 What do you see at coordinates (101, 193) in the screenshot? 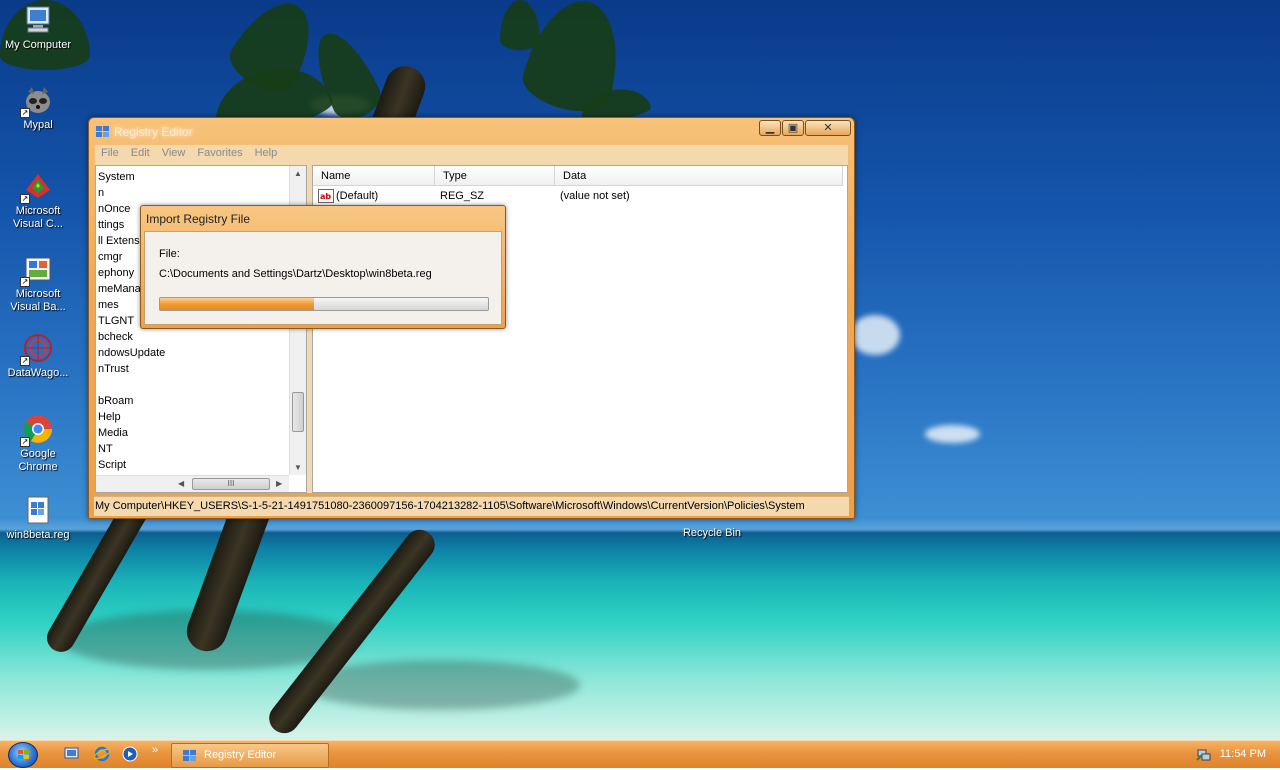
I see `tree-item: n` at bounding box center [101, 193].